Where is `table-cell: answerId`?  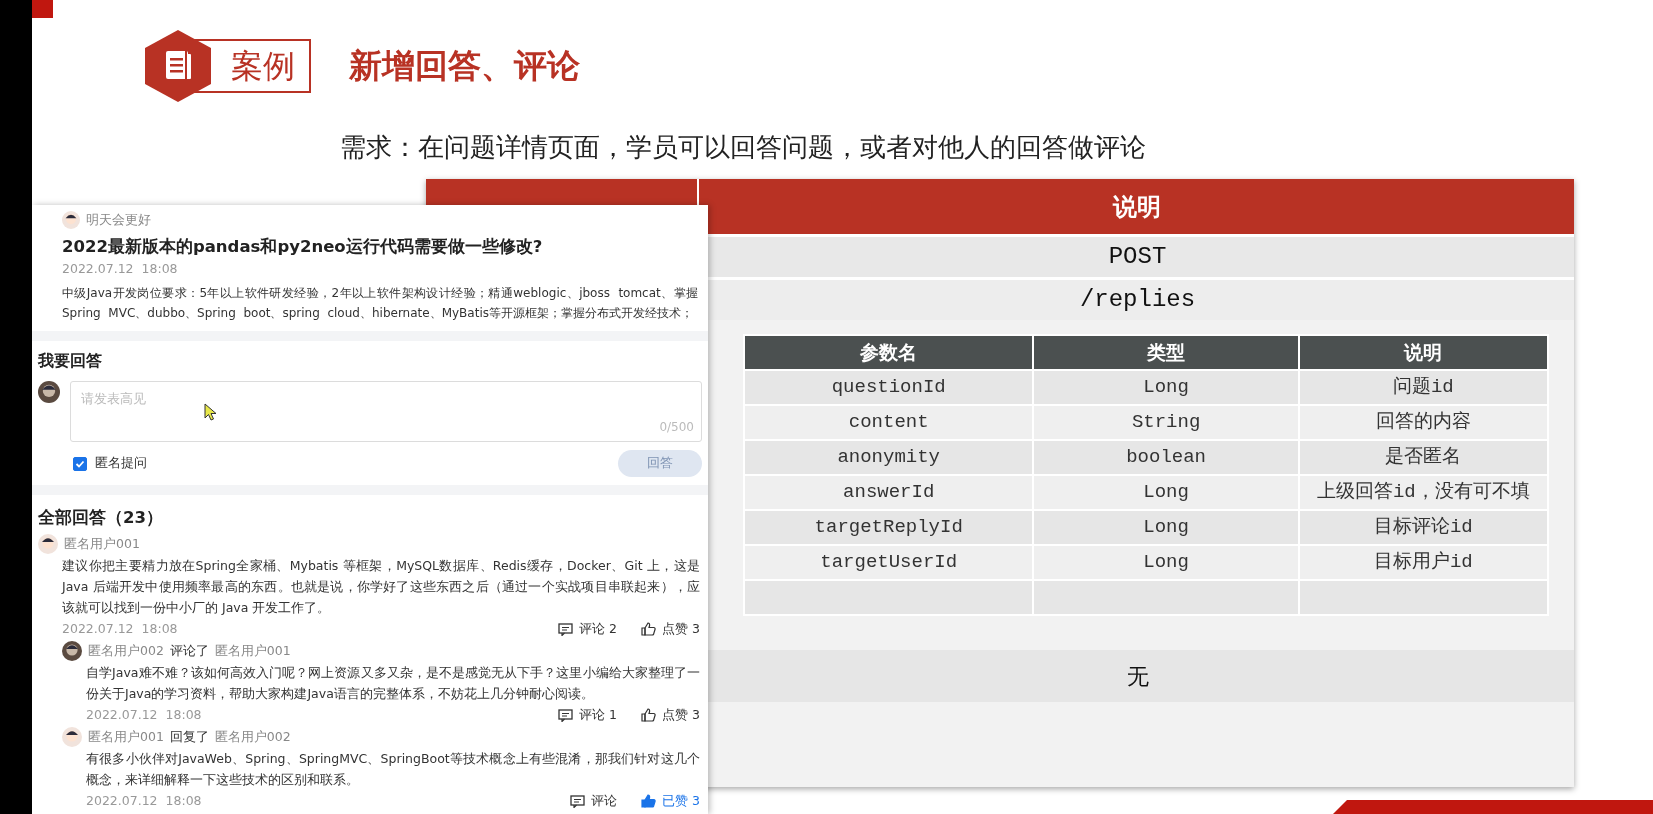 table-cell: answerId is located at coordinates (889, 492).